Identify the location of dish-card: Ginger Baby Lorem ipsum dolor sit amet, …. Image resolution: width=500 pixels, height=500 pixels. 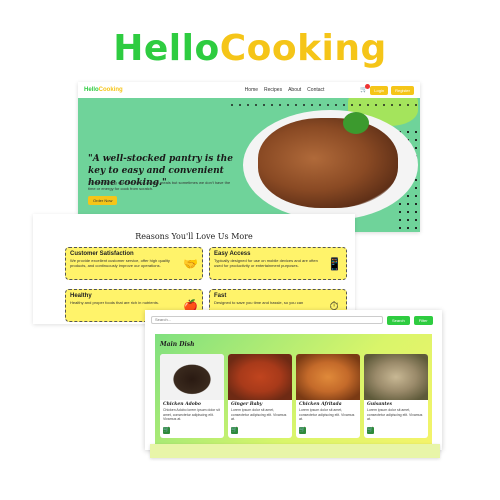
(260, 396).